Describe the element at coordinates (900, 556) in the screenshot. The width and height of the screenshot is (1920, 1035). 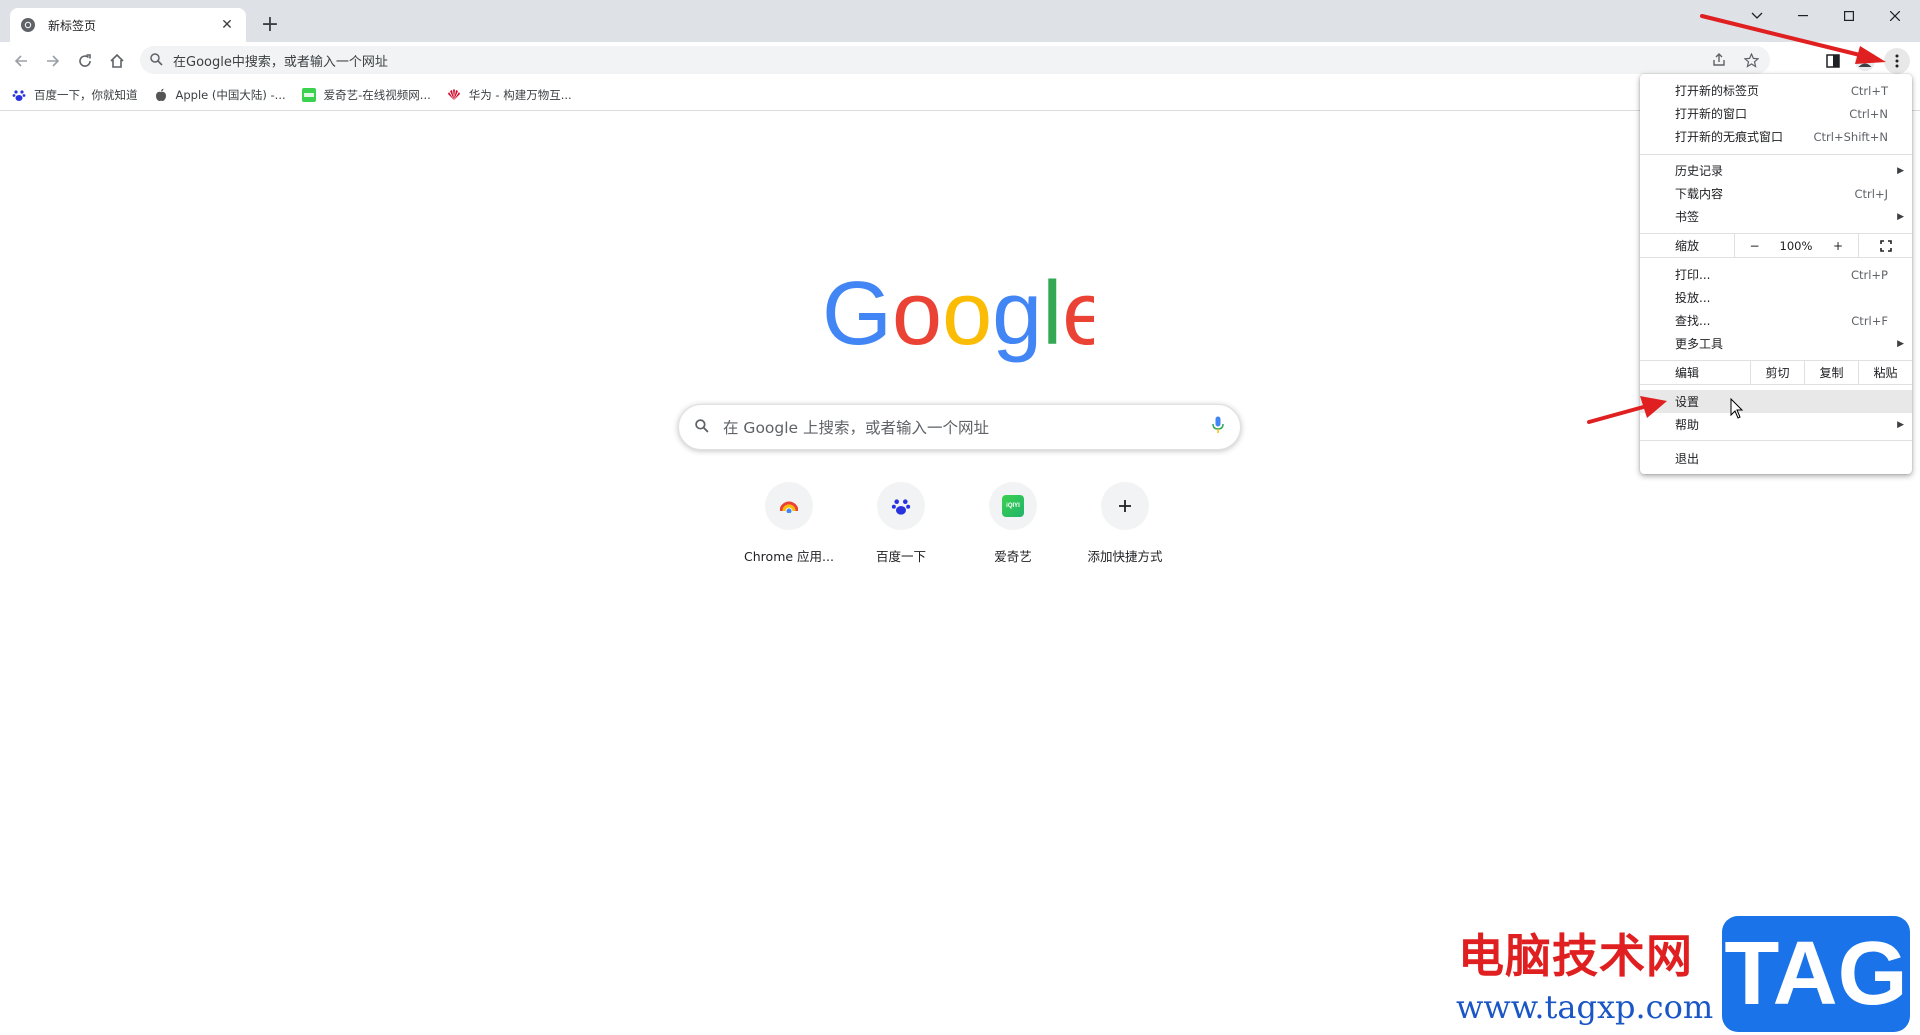
I see `shortcut-label: 百度一下` at that location.